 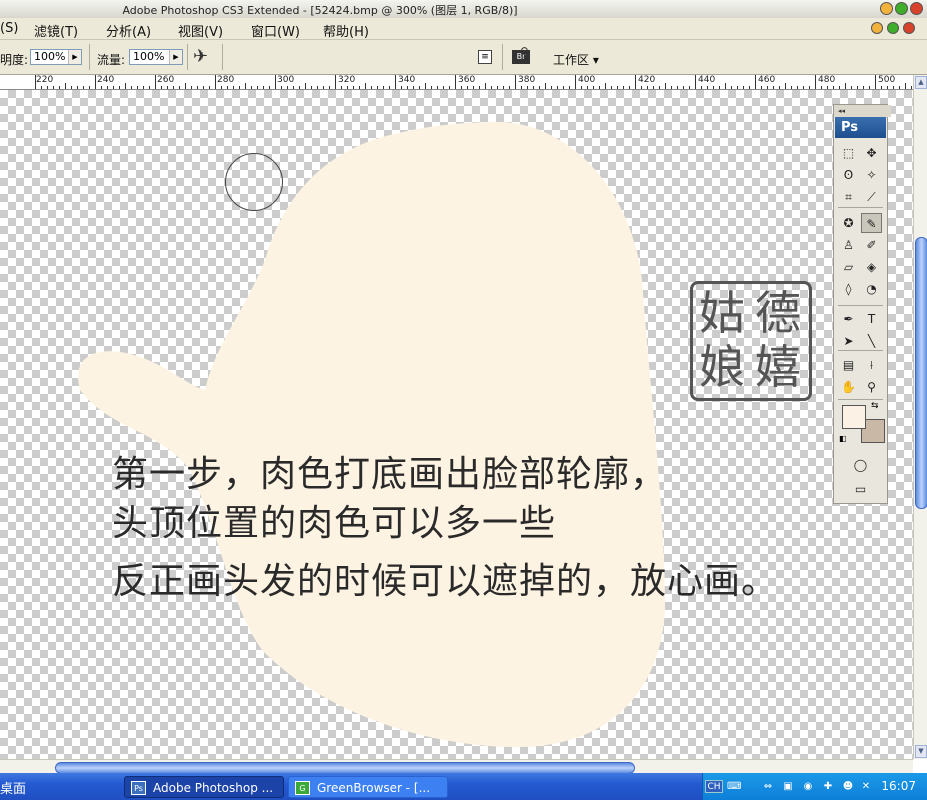 What do you see at coordinates (13, 787) in the screenshot?
I see `show-desktop-label: 桌面` at bounding box center [13, 787].